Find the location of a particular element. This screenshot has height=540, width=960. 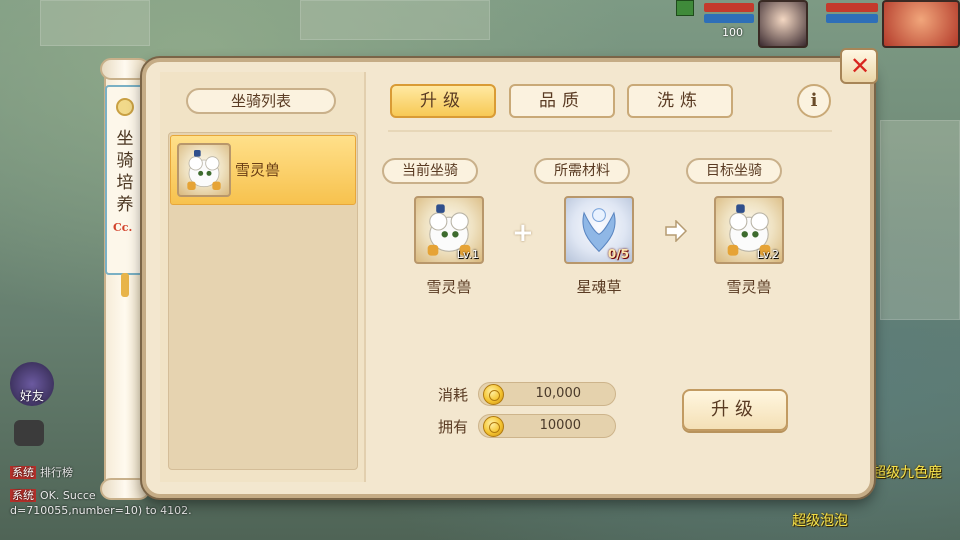

target-mount-title: 目标坐骑 is located at coordinates (734, 171).